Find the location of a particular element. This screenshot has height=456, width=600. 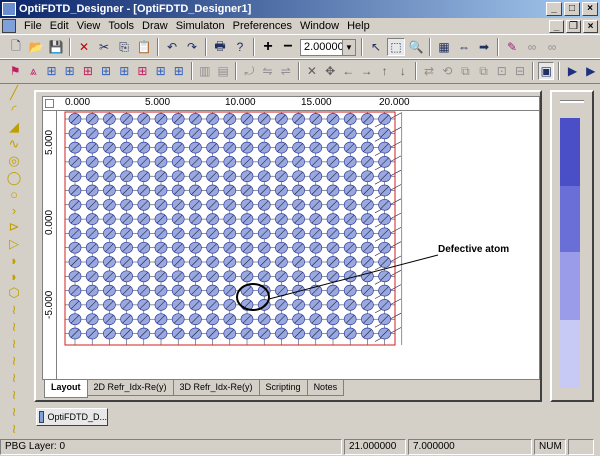

curve2-icon: ≀ is located at coordinates (14, 327).